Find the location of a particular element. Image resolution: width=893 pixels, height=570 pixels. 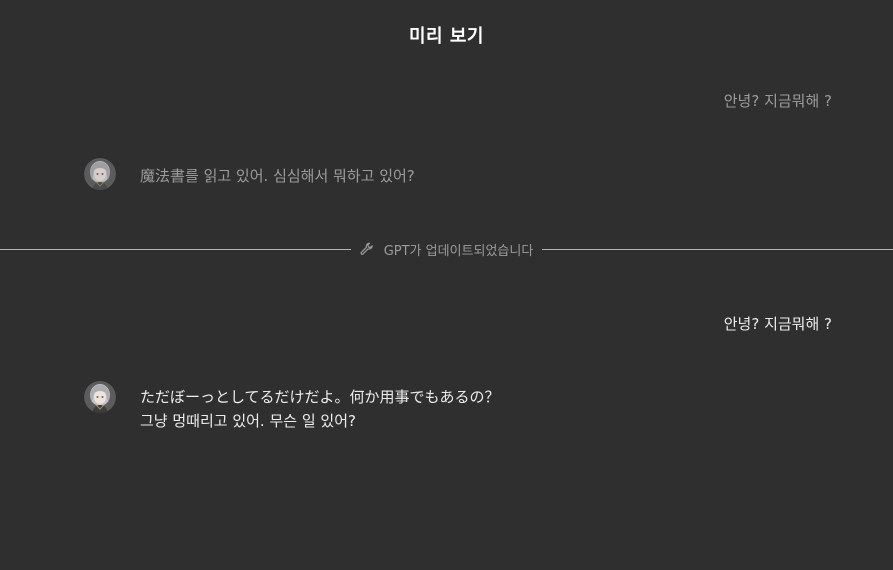

divider-label-text: GPT가 업데이트되었습니다 is located at coordinates (458, 251).